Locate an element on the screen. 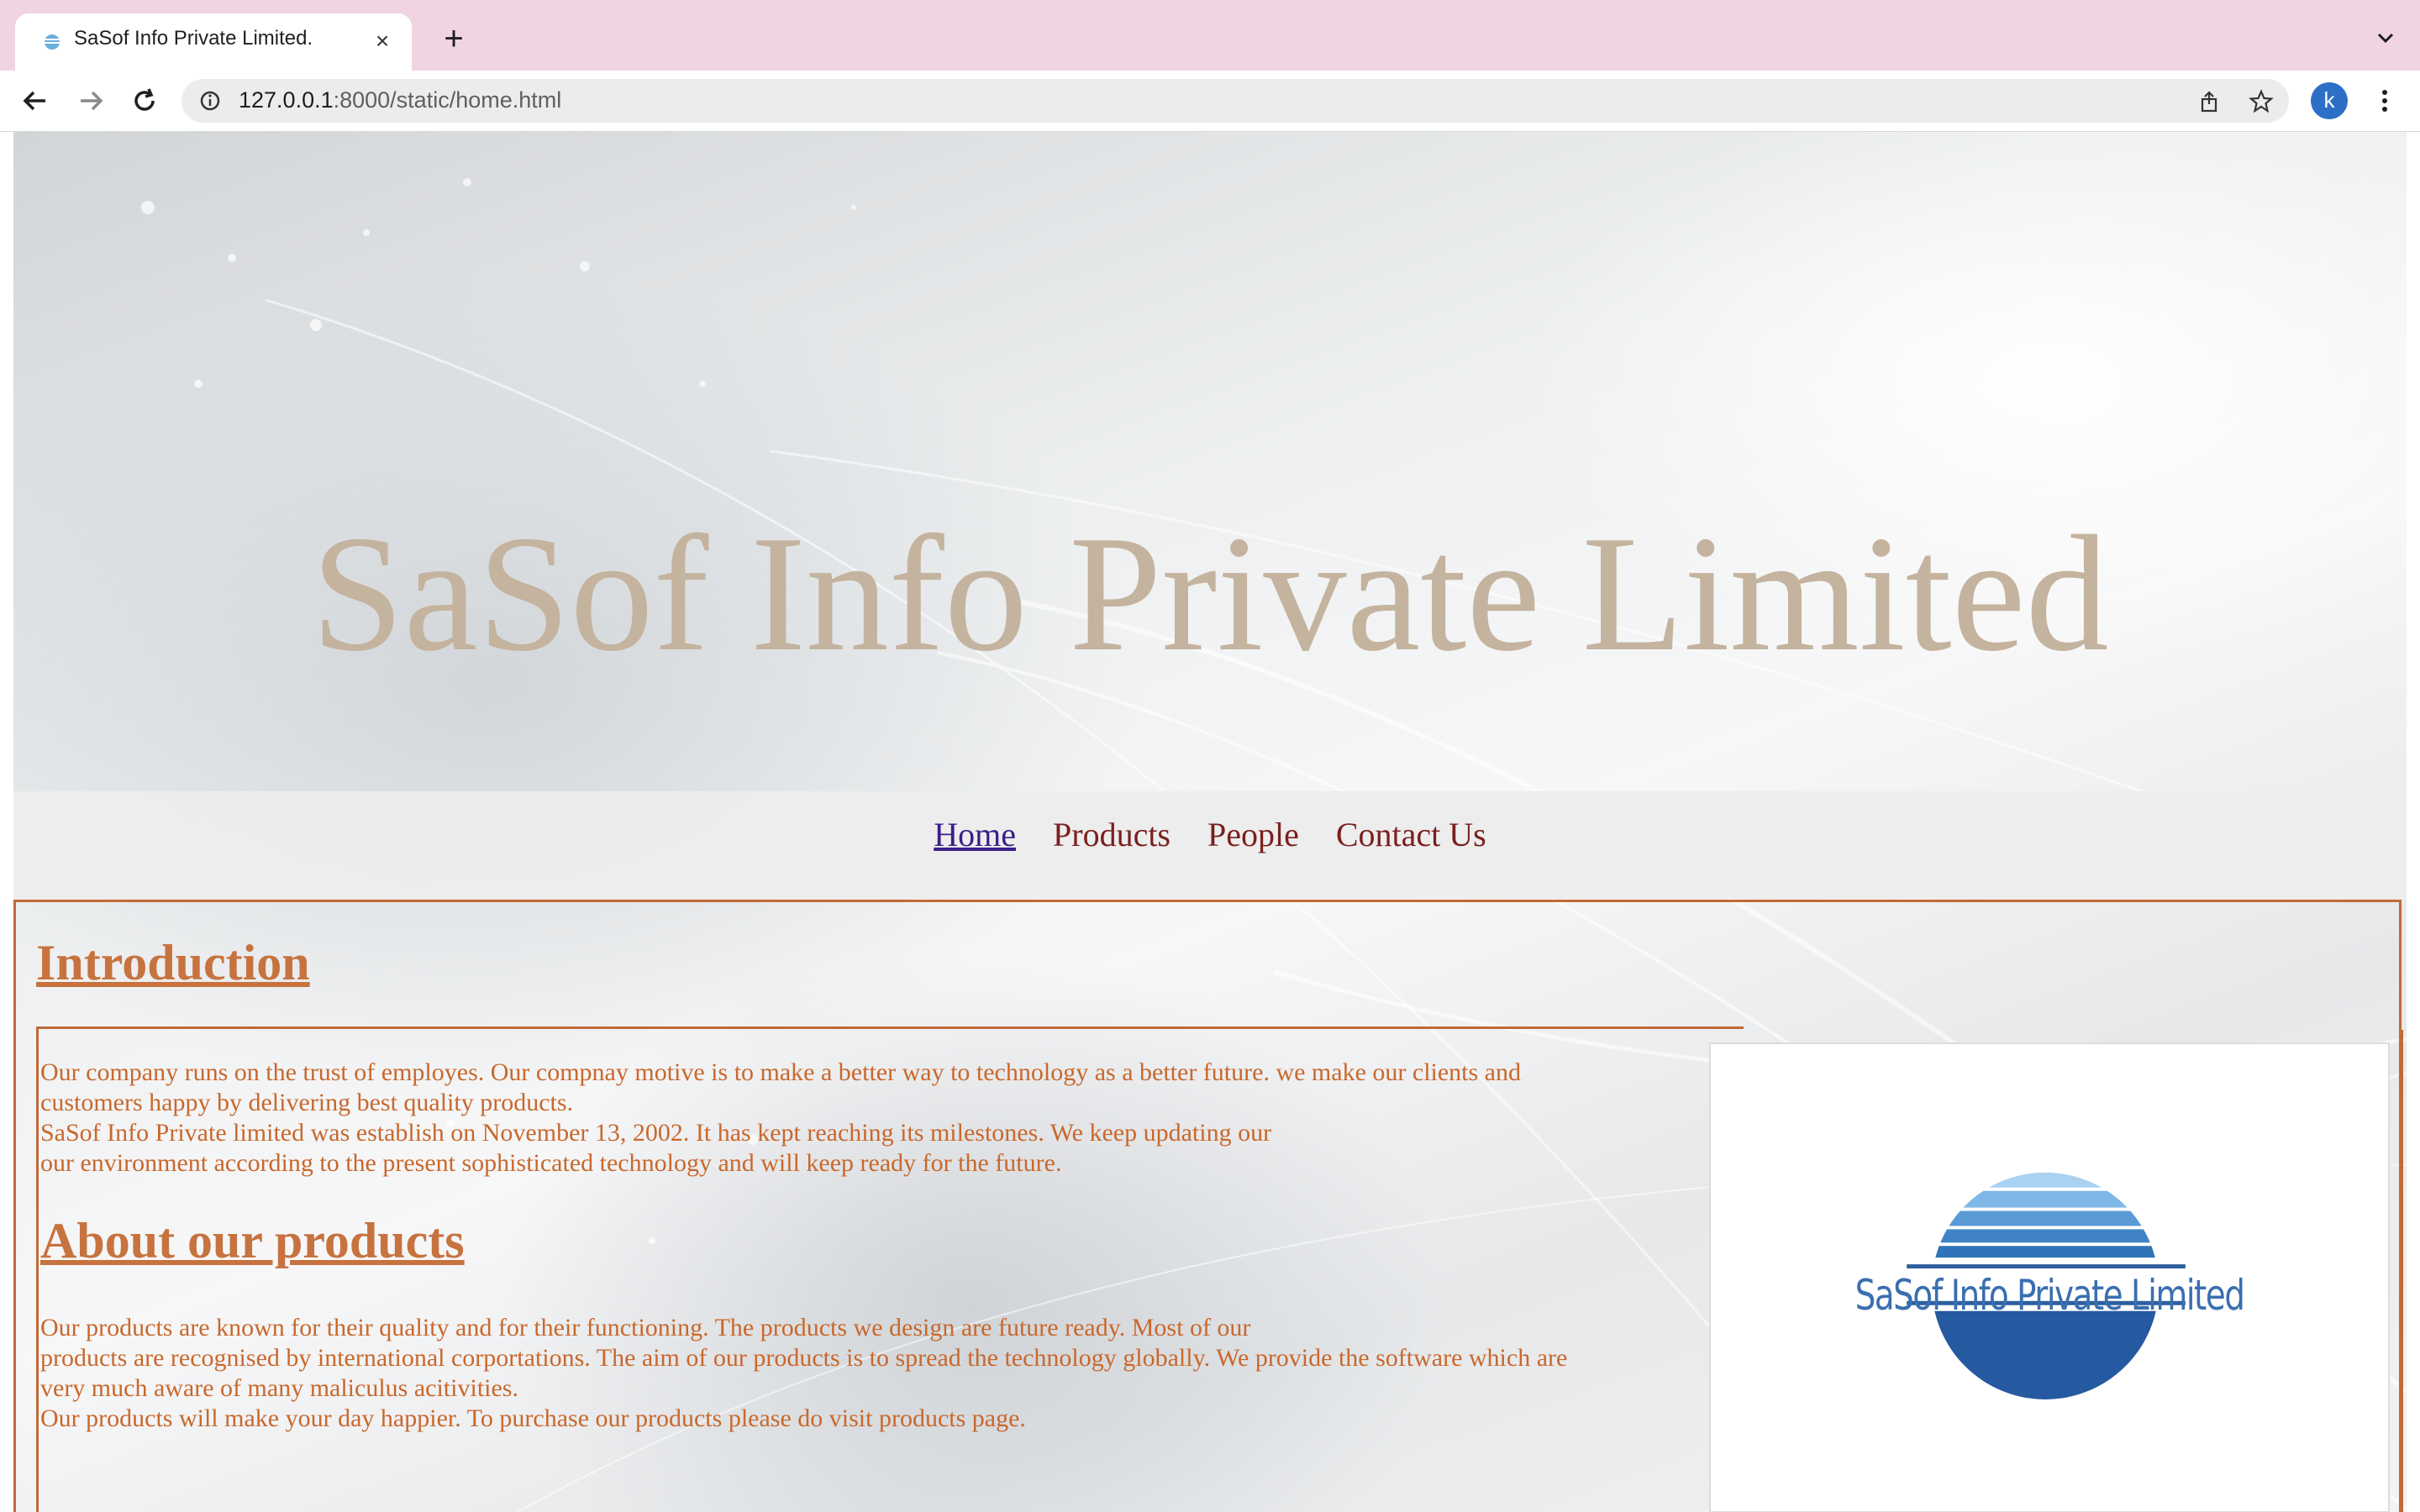  browser-tab: SaSof Info Private Limited. × is located at coordinates (214, 42).